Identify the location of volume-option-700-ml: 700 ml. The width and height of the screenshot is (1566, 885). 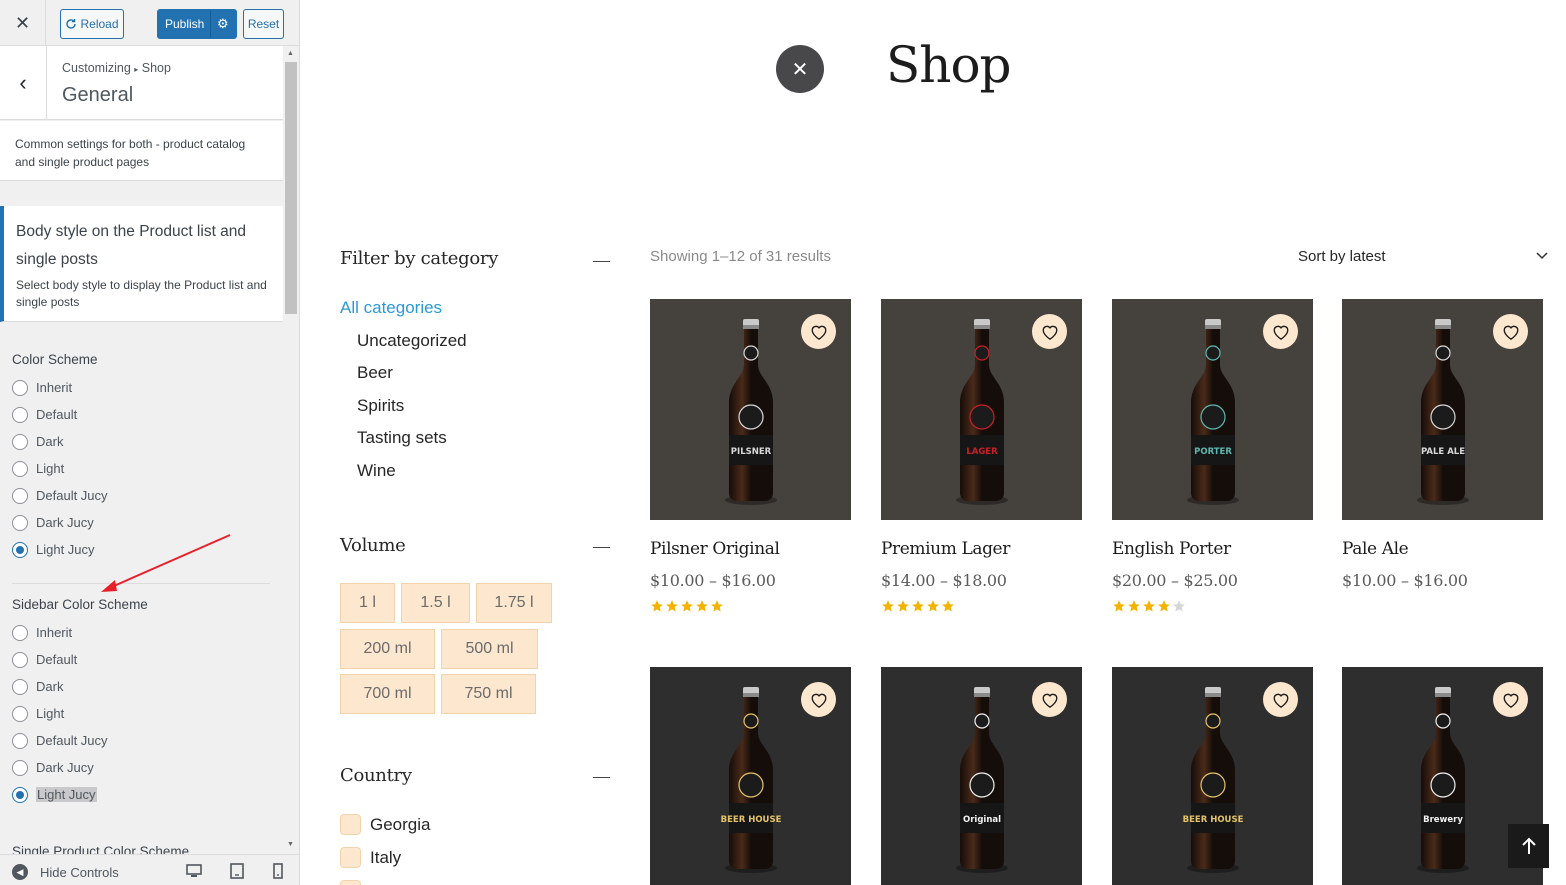
(387, 694).